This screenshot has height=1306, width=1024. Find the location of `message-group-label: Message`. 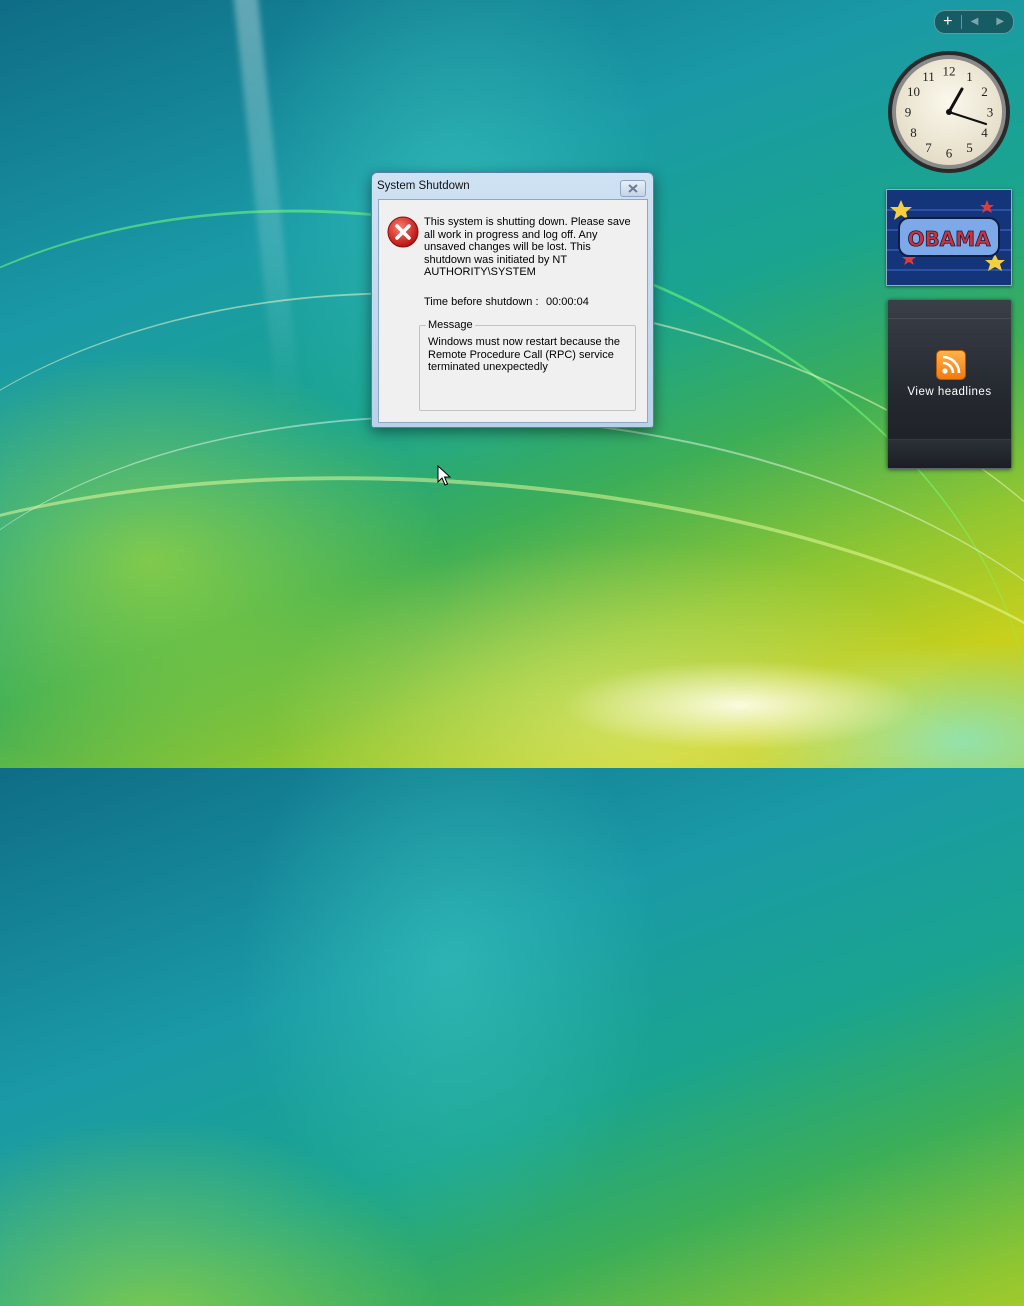

message-group-label: Message is located at coordinates (450, 325).